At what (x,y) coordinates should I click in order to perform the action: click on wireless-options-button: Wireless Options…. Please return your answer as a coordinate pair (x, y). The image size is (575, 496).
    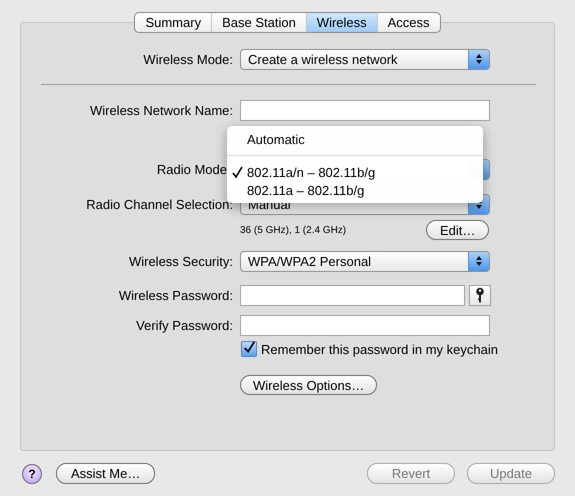
    Looking at the image, I should click on (309, 385).